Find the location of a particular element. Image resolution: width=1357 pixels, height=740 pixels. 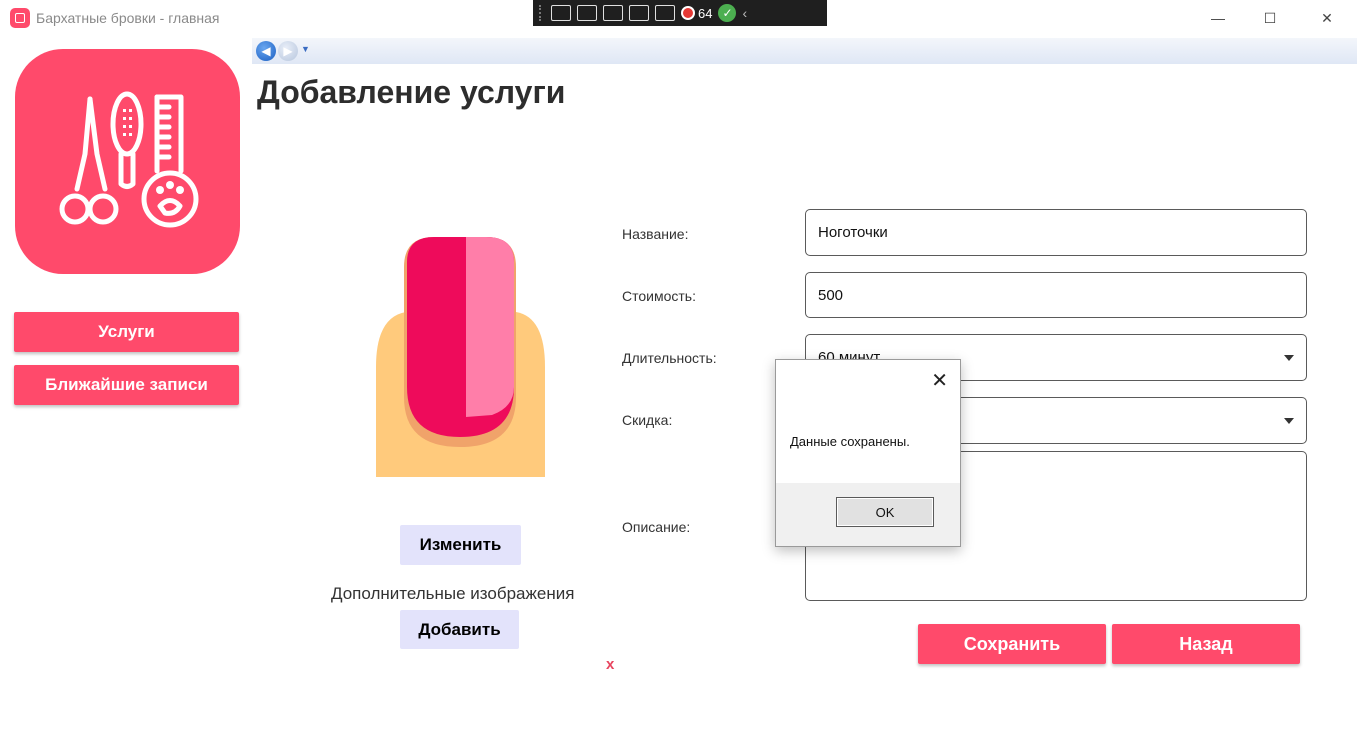

frame-rate-icon is located at coordinates (688, 13).